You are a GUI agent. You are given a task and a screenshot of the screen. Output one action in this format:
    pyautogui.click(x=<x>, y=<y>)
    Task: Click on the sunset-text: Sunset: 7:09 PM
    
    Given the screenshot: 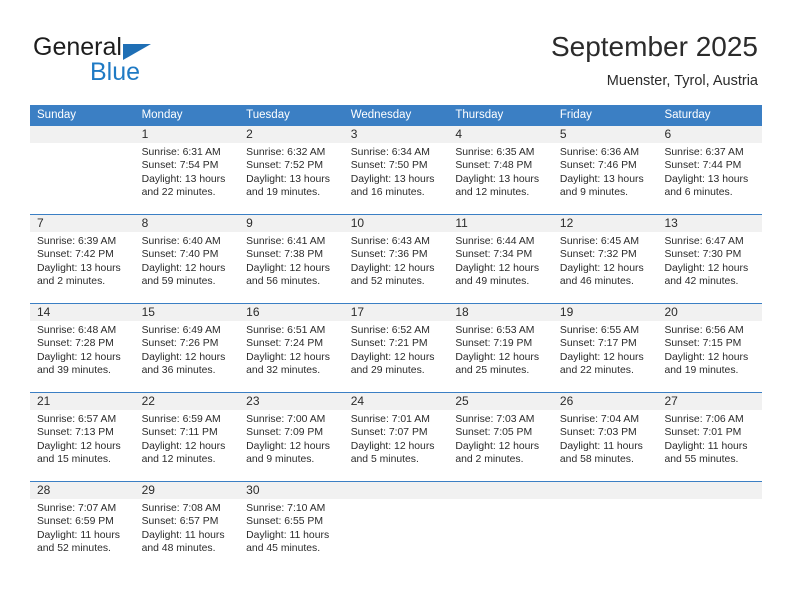 What is the action you would take?
    pyautogui.click(x=284, y=433)
    